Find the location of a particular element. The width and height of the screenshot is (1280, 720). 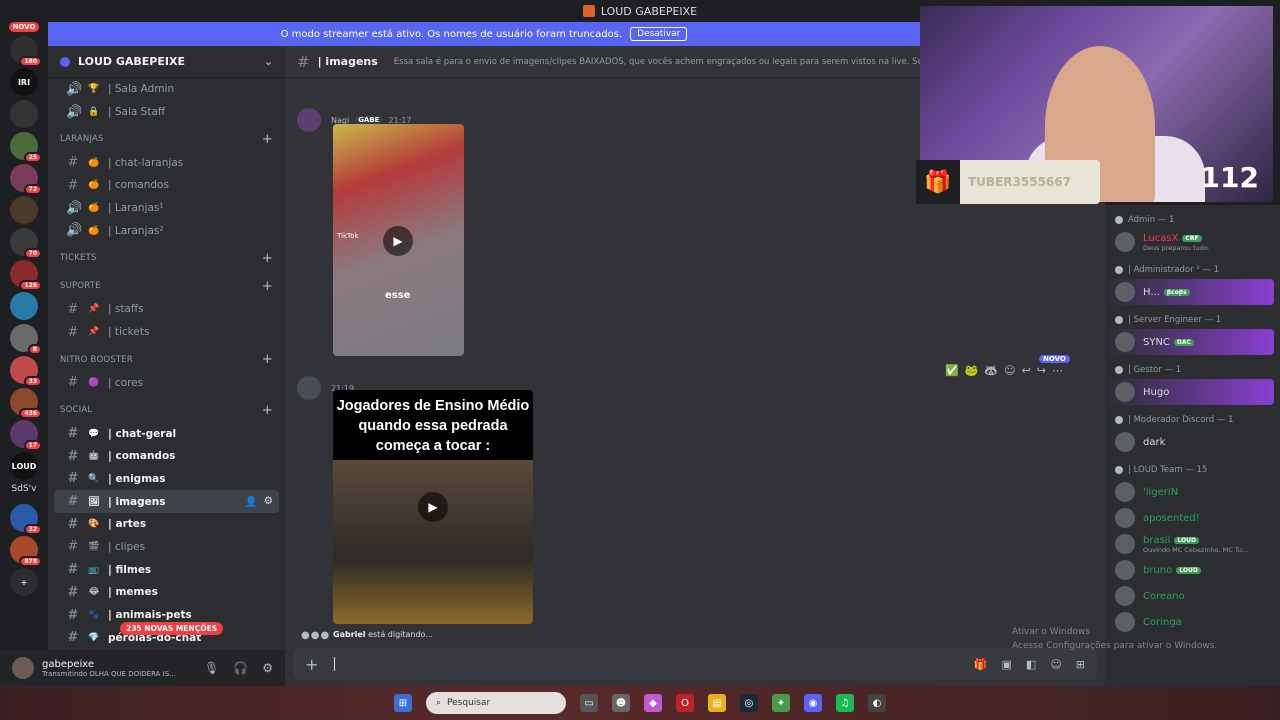

sticker-icon: ◧ is located at coordinates (1031, 664).